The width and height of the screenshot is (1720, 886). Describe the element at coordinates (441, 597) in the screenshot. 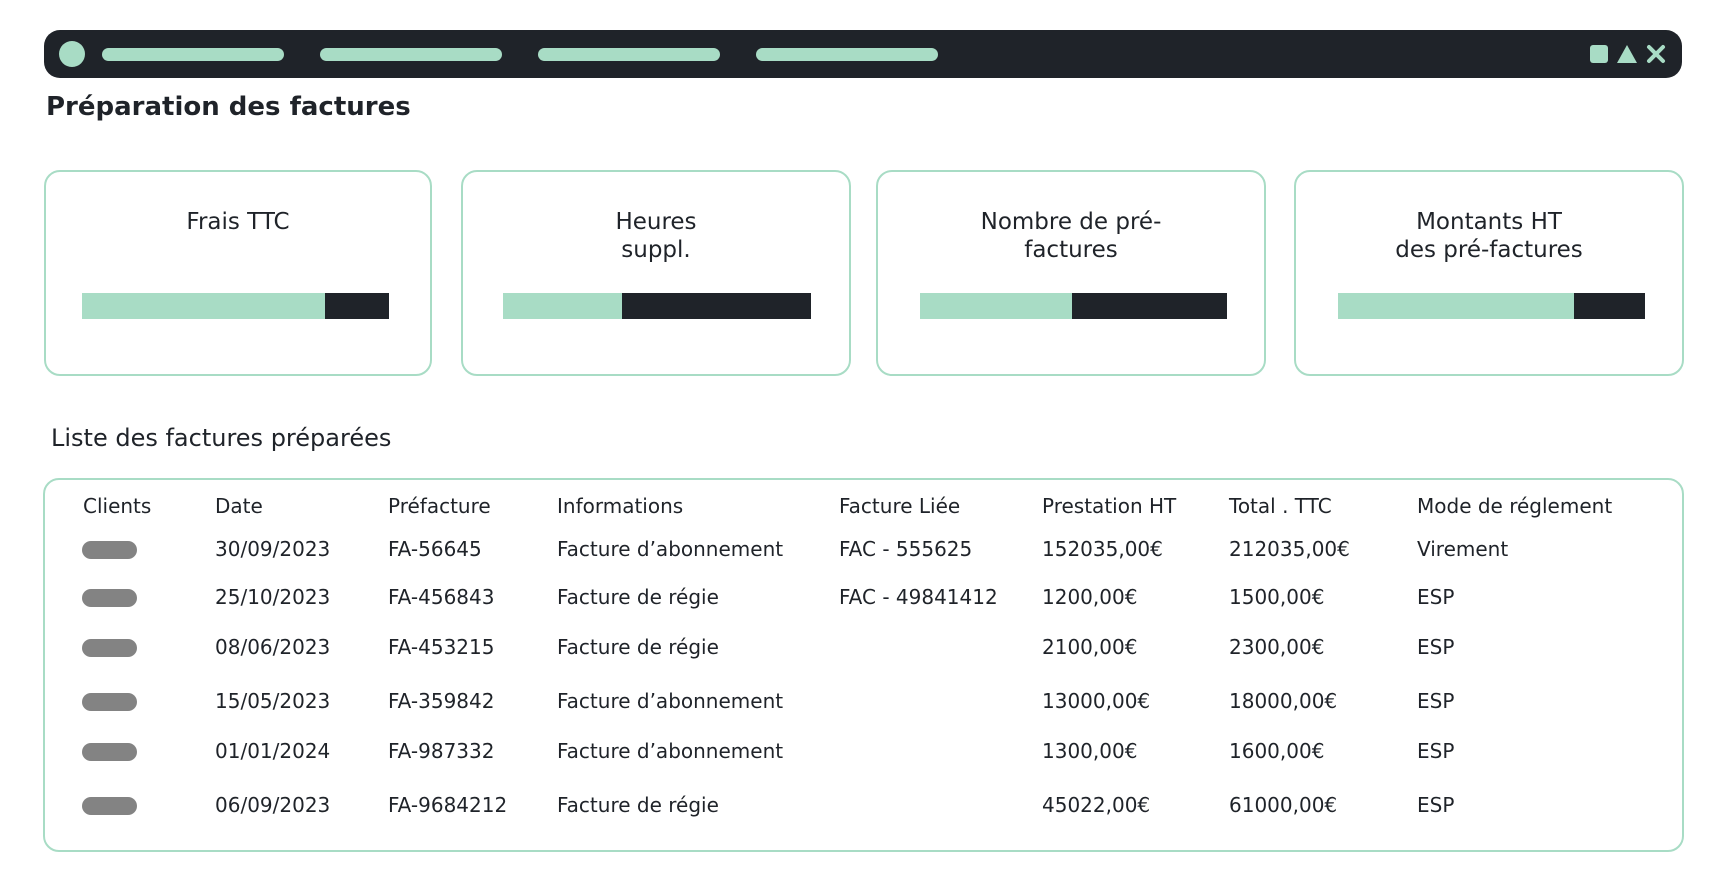

I see `cell-prefacture: FA-456843` at that location.